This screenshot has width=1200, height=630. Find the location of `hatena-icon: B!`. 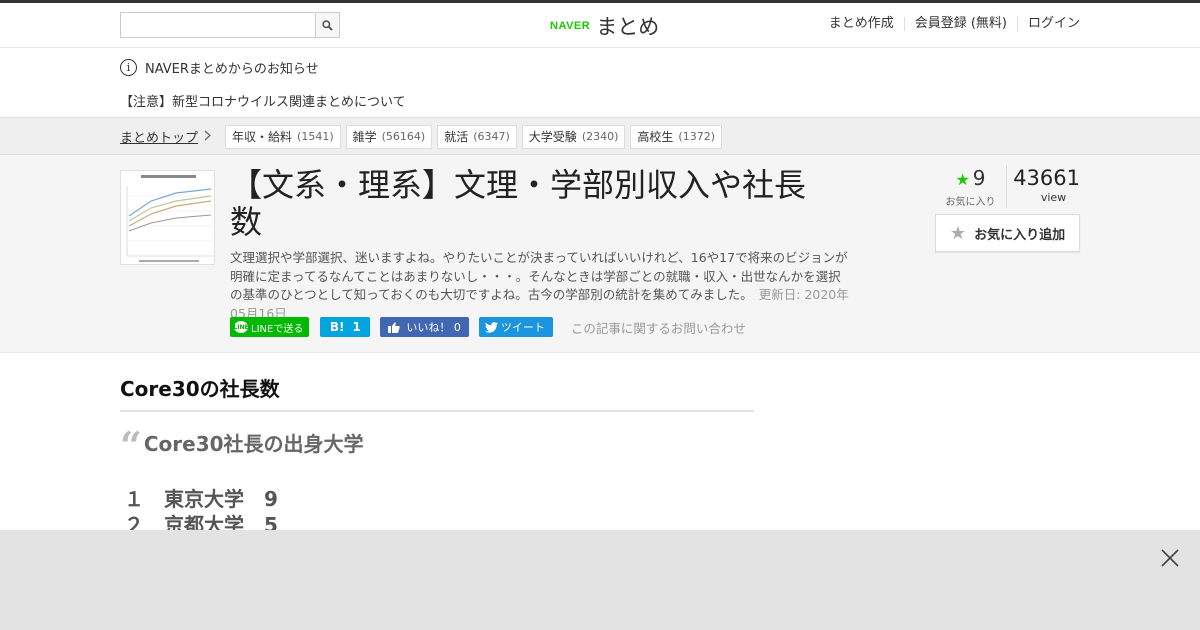

hatena-icon: B! is located at coordinates (337, 327).